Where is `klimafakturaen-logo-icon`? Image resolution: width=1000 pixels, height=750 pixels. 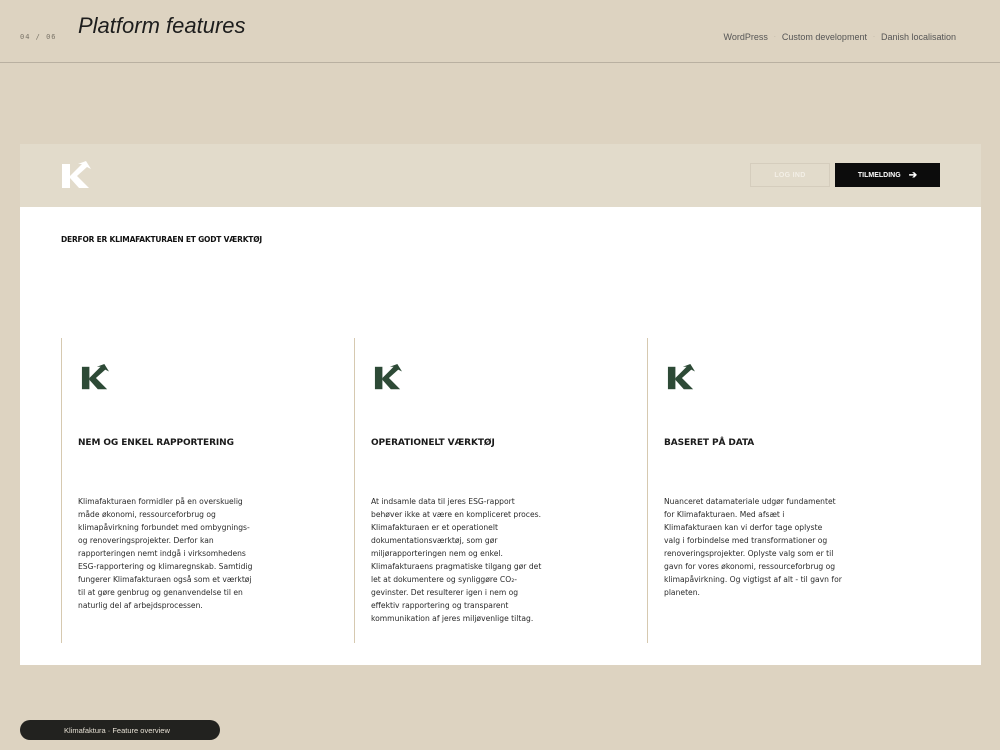 klimafakturaen-logo-icon is located at coordinates (76, 176).